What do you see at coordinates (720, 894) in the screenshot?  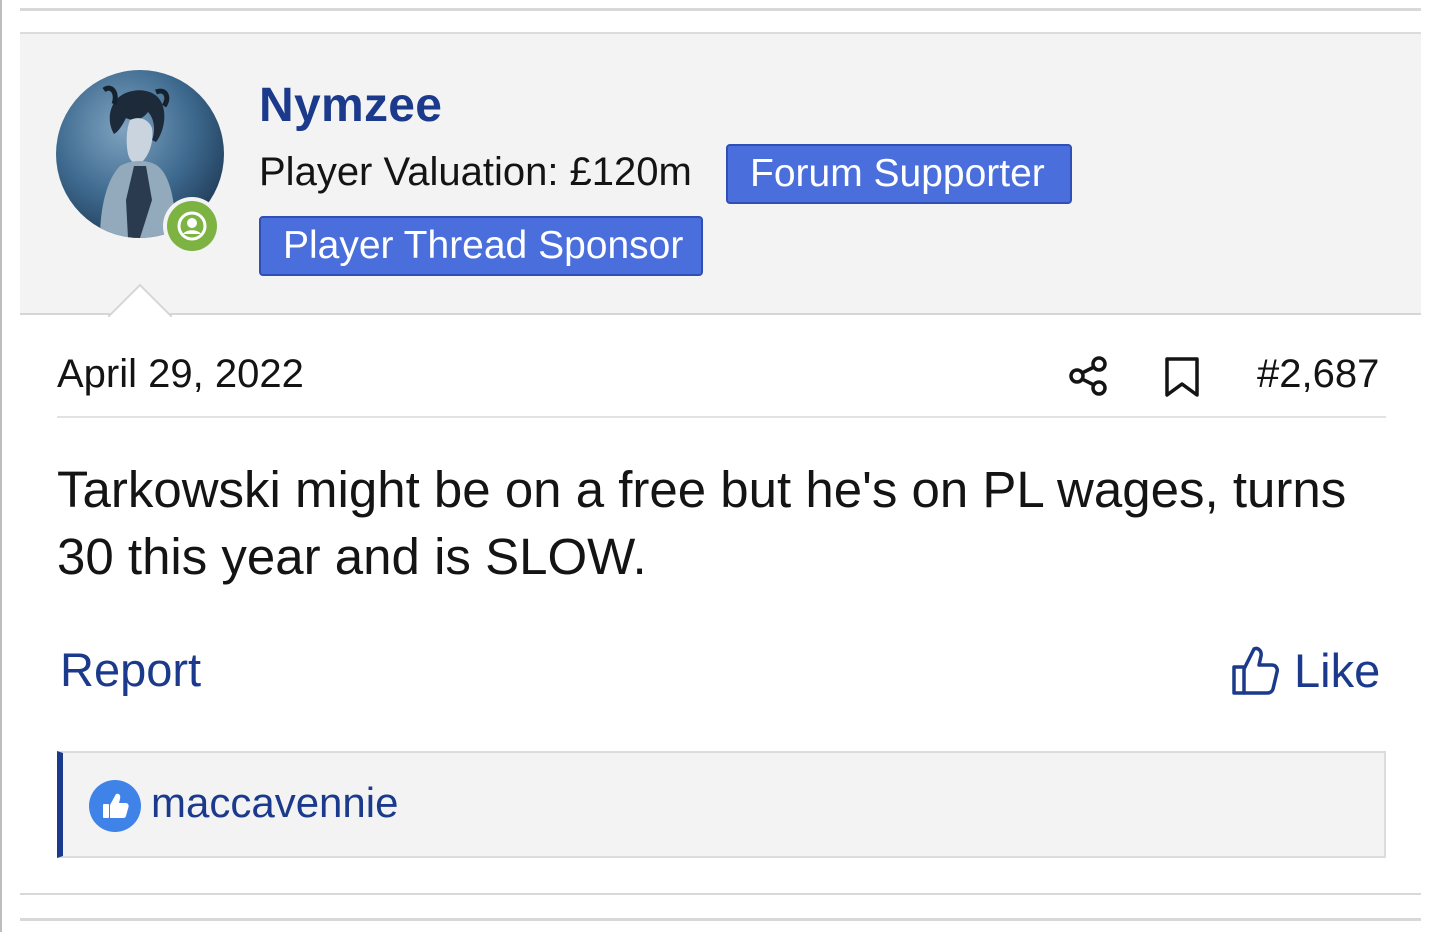 I see `post-footer-divider` at bounding box center [720, 894].